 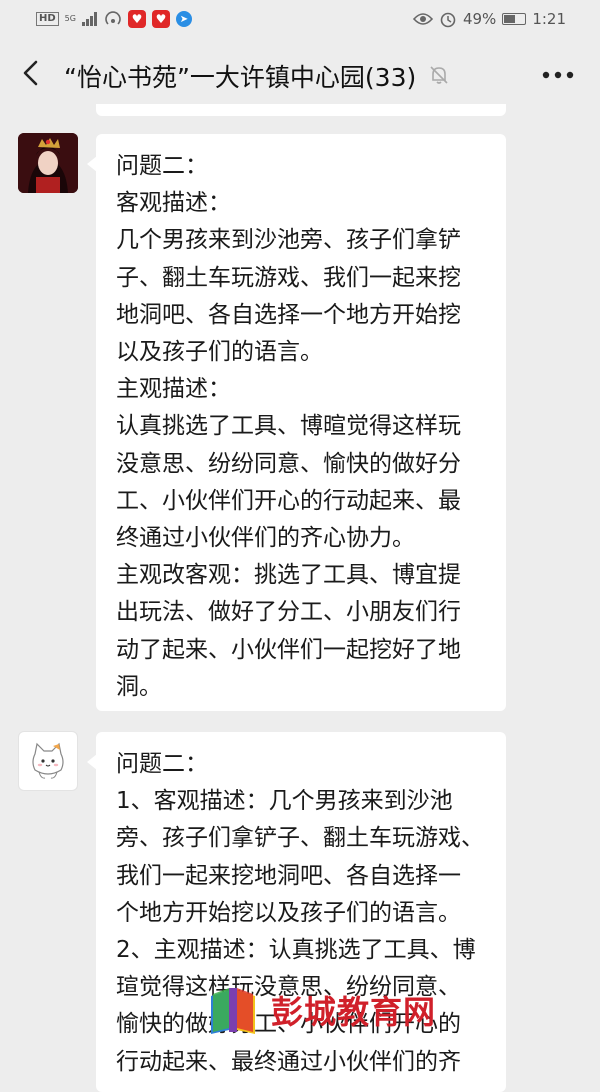 What do you see at coordinates (288, 1061) in the screenshot?
I see `message-line: 行动起来、最终通过小伙伴们的齐` at bounding box center [288, 1061].